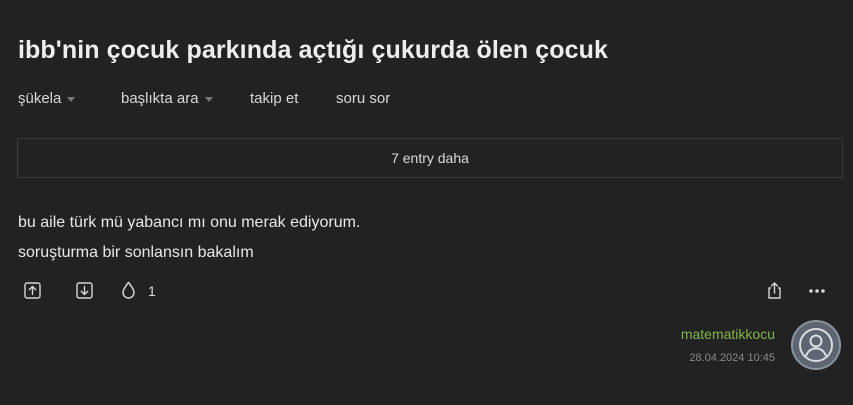 This screenshot has height=405, width=853. What do you see at coordinates (728, 334) in the screenshot?
I see `author-link: matematikkocu` at bounding box center [728, 334].